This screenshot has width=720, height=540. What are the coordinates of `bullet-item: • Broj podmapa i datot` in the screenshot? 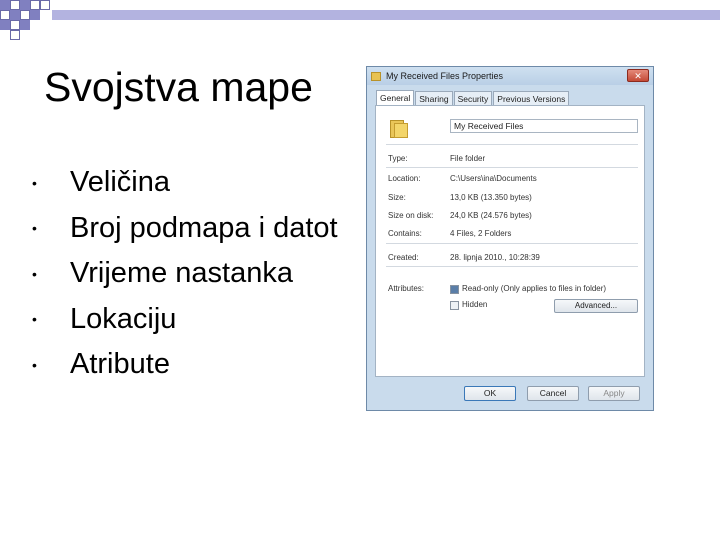 It's located at (184, 229).